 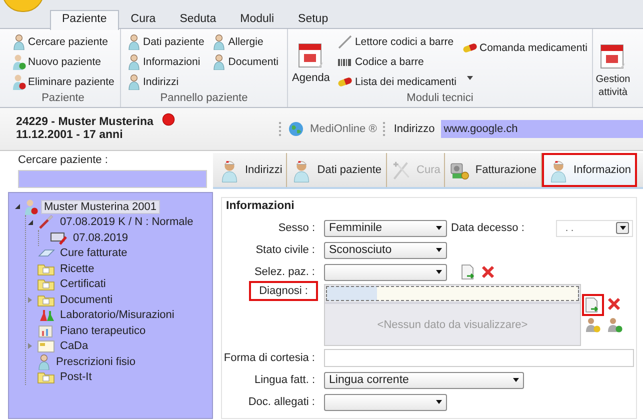 What do you see at coordinates (396, 41) in the screenshot?
I see `ribbon-button: Lettore codici a barre` at bounding box center [396, 41].